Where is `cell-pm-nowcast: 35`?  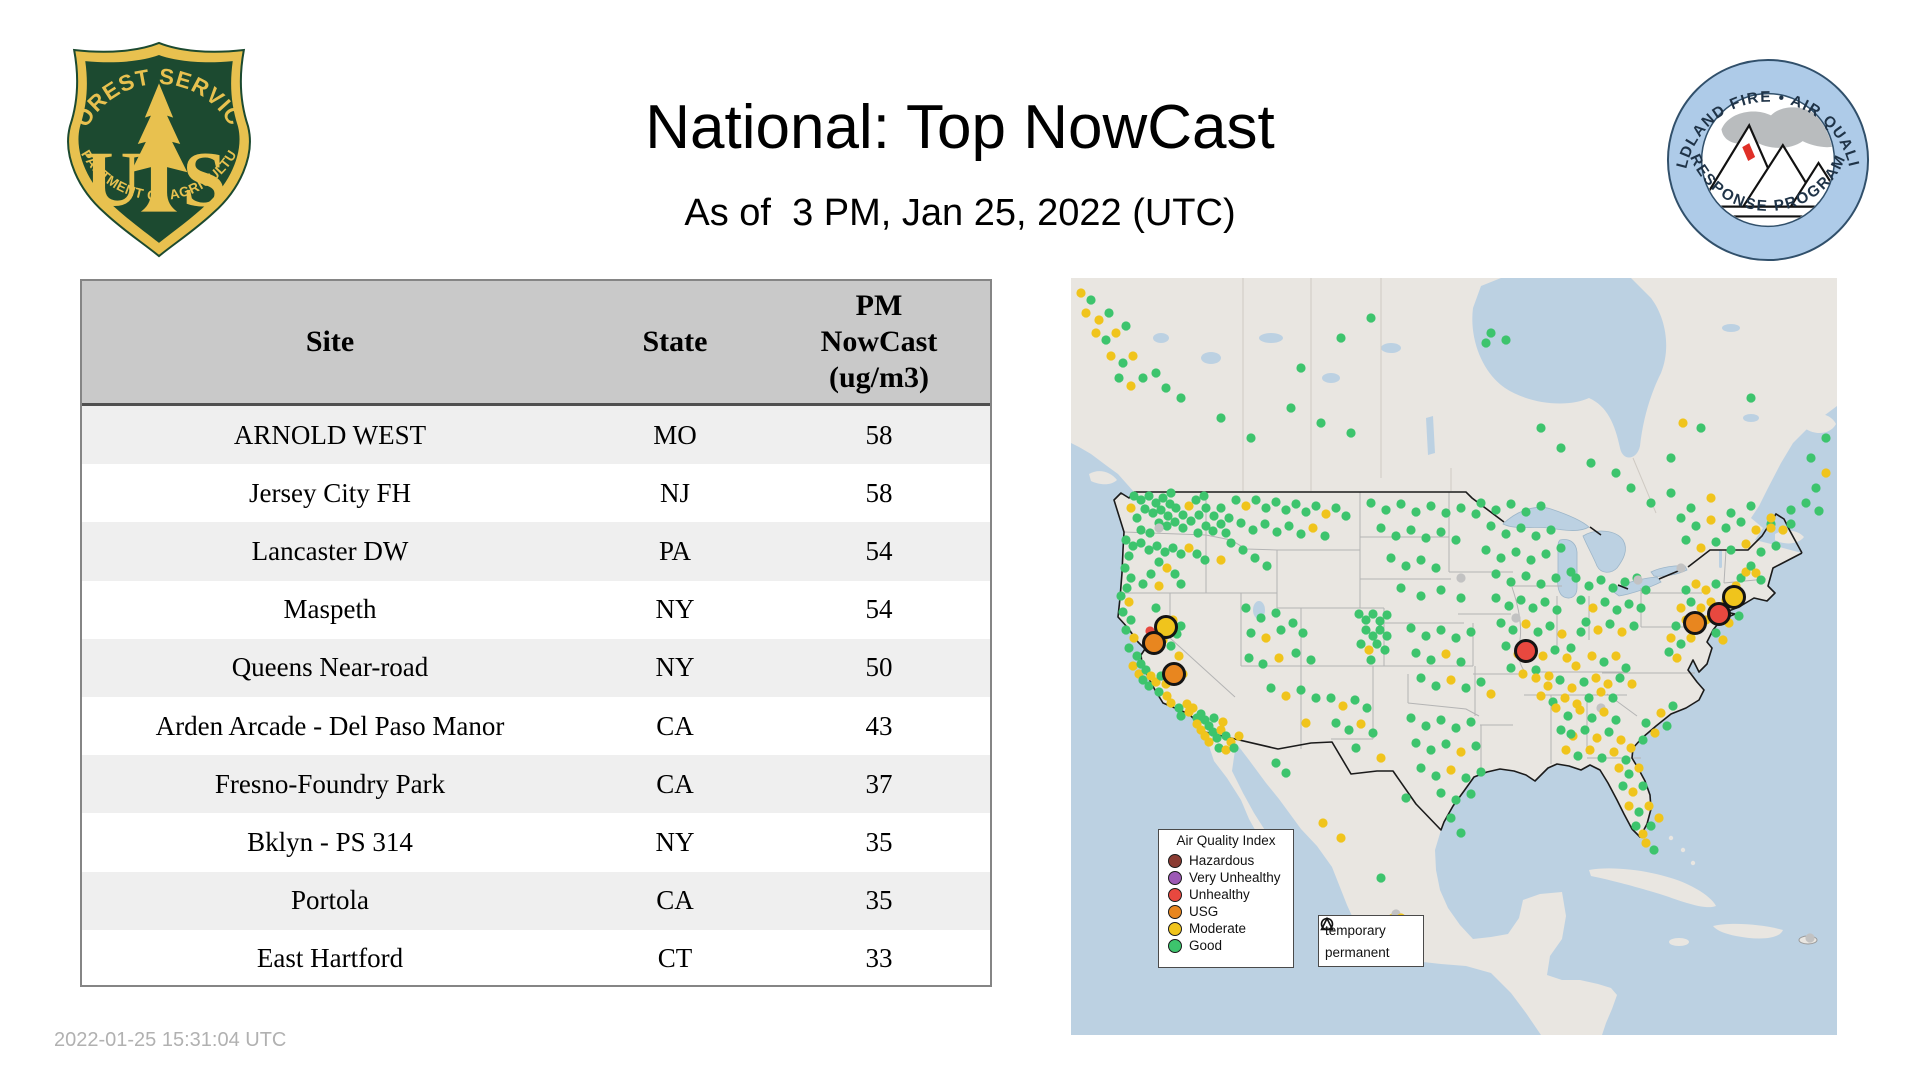 cell-pm-nowcast: 35 is located at coordinates (879, 900).